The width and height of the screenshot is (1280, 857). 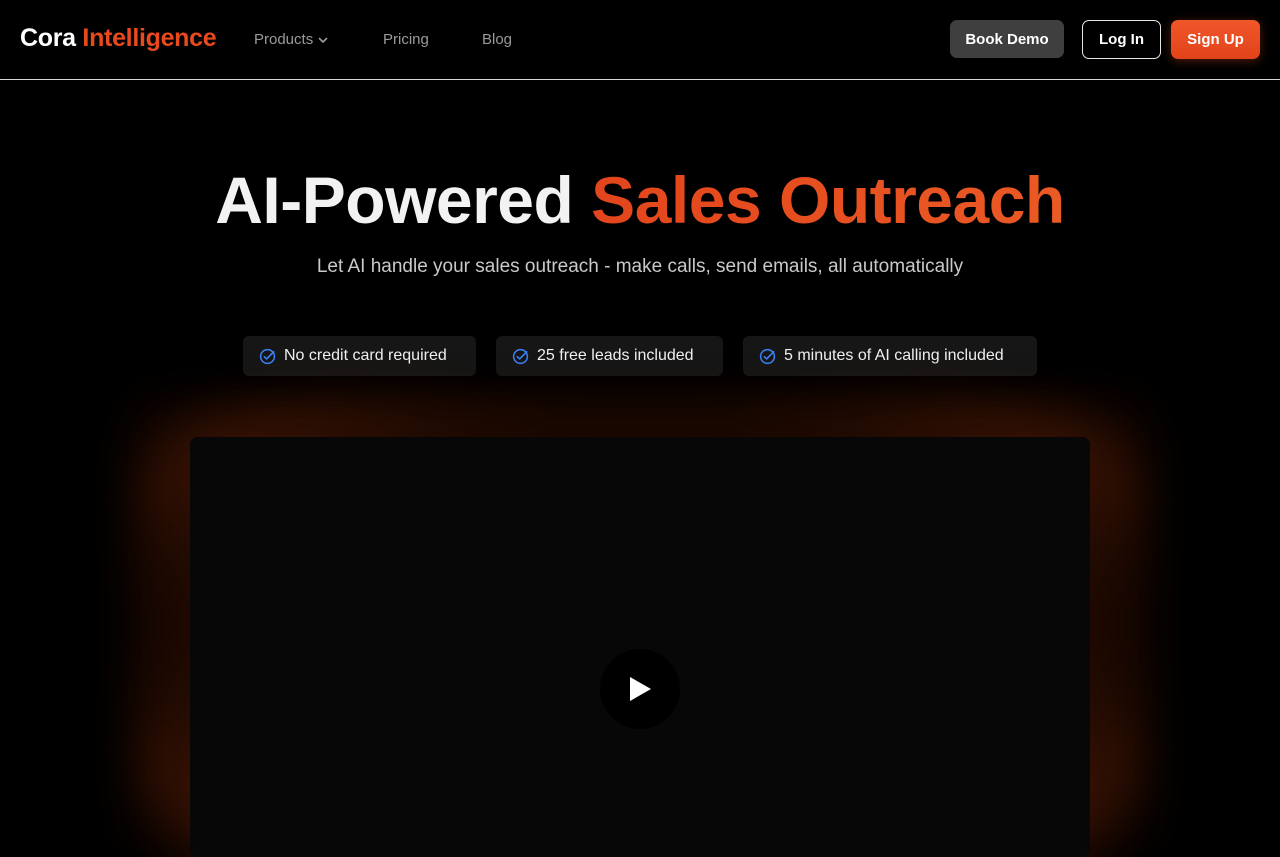 I want to click on nav-pricing: Pricing, so click(x=406, y=39).